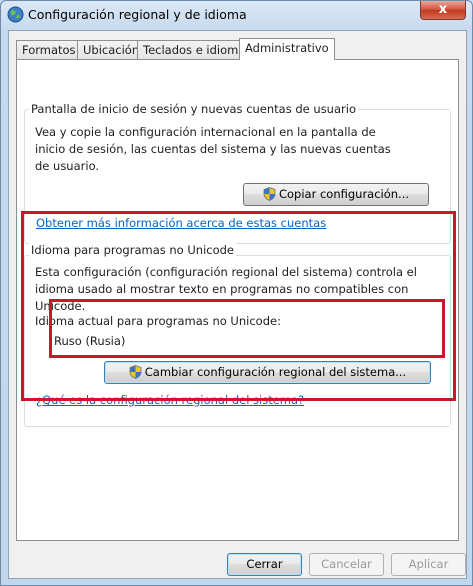 This screenshot has width=473, height=586. I want to click on tab-ubicacion: Ubicación, so click(111, 49).